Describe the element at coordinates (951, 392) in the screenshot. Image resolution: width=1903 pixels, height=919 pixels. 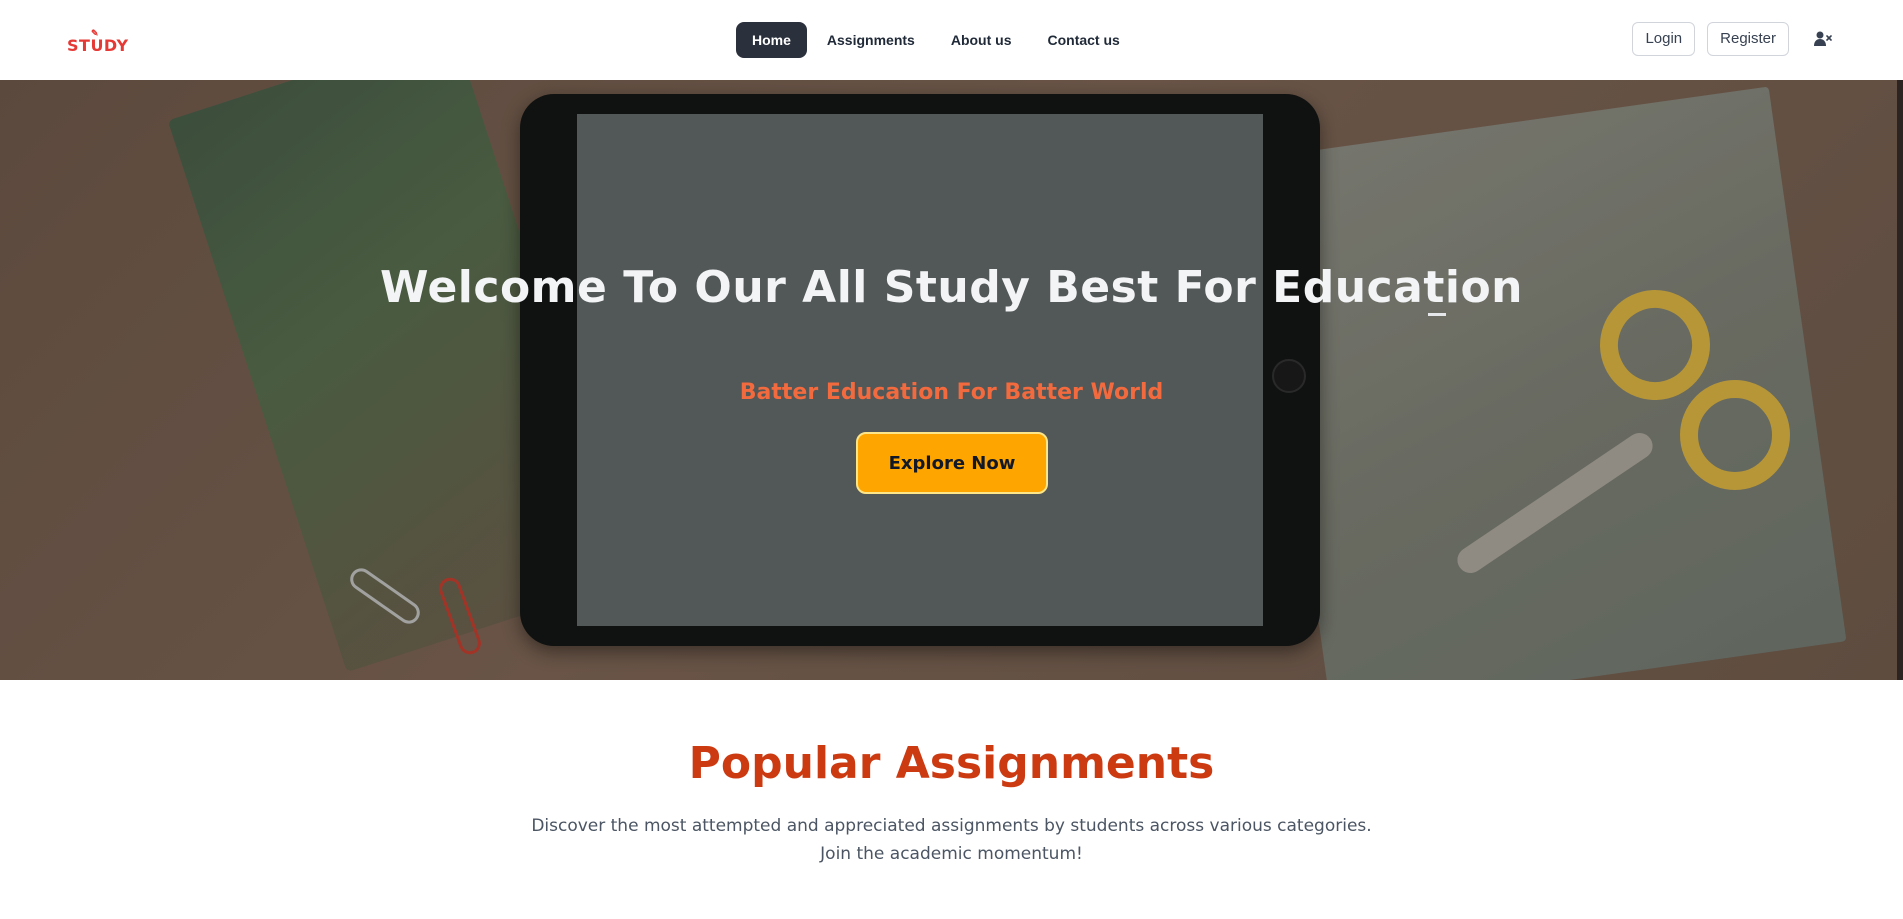
I see `hero-subtitle: Batter Education For Batter World` at that location.